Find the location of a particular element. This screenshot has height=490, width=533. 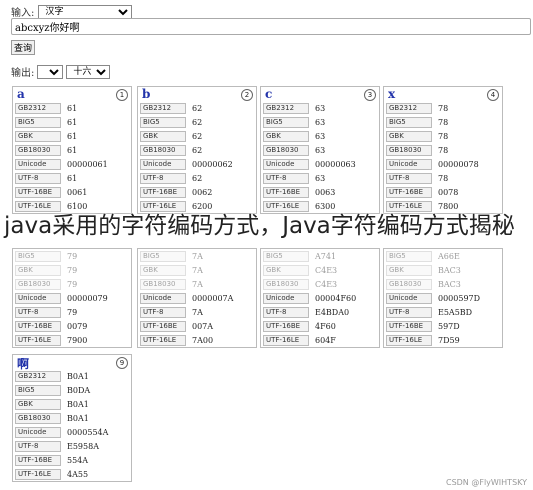

encoding-value: 4A55 is located at coordinates (78, 474).